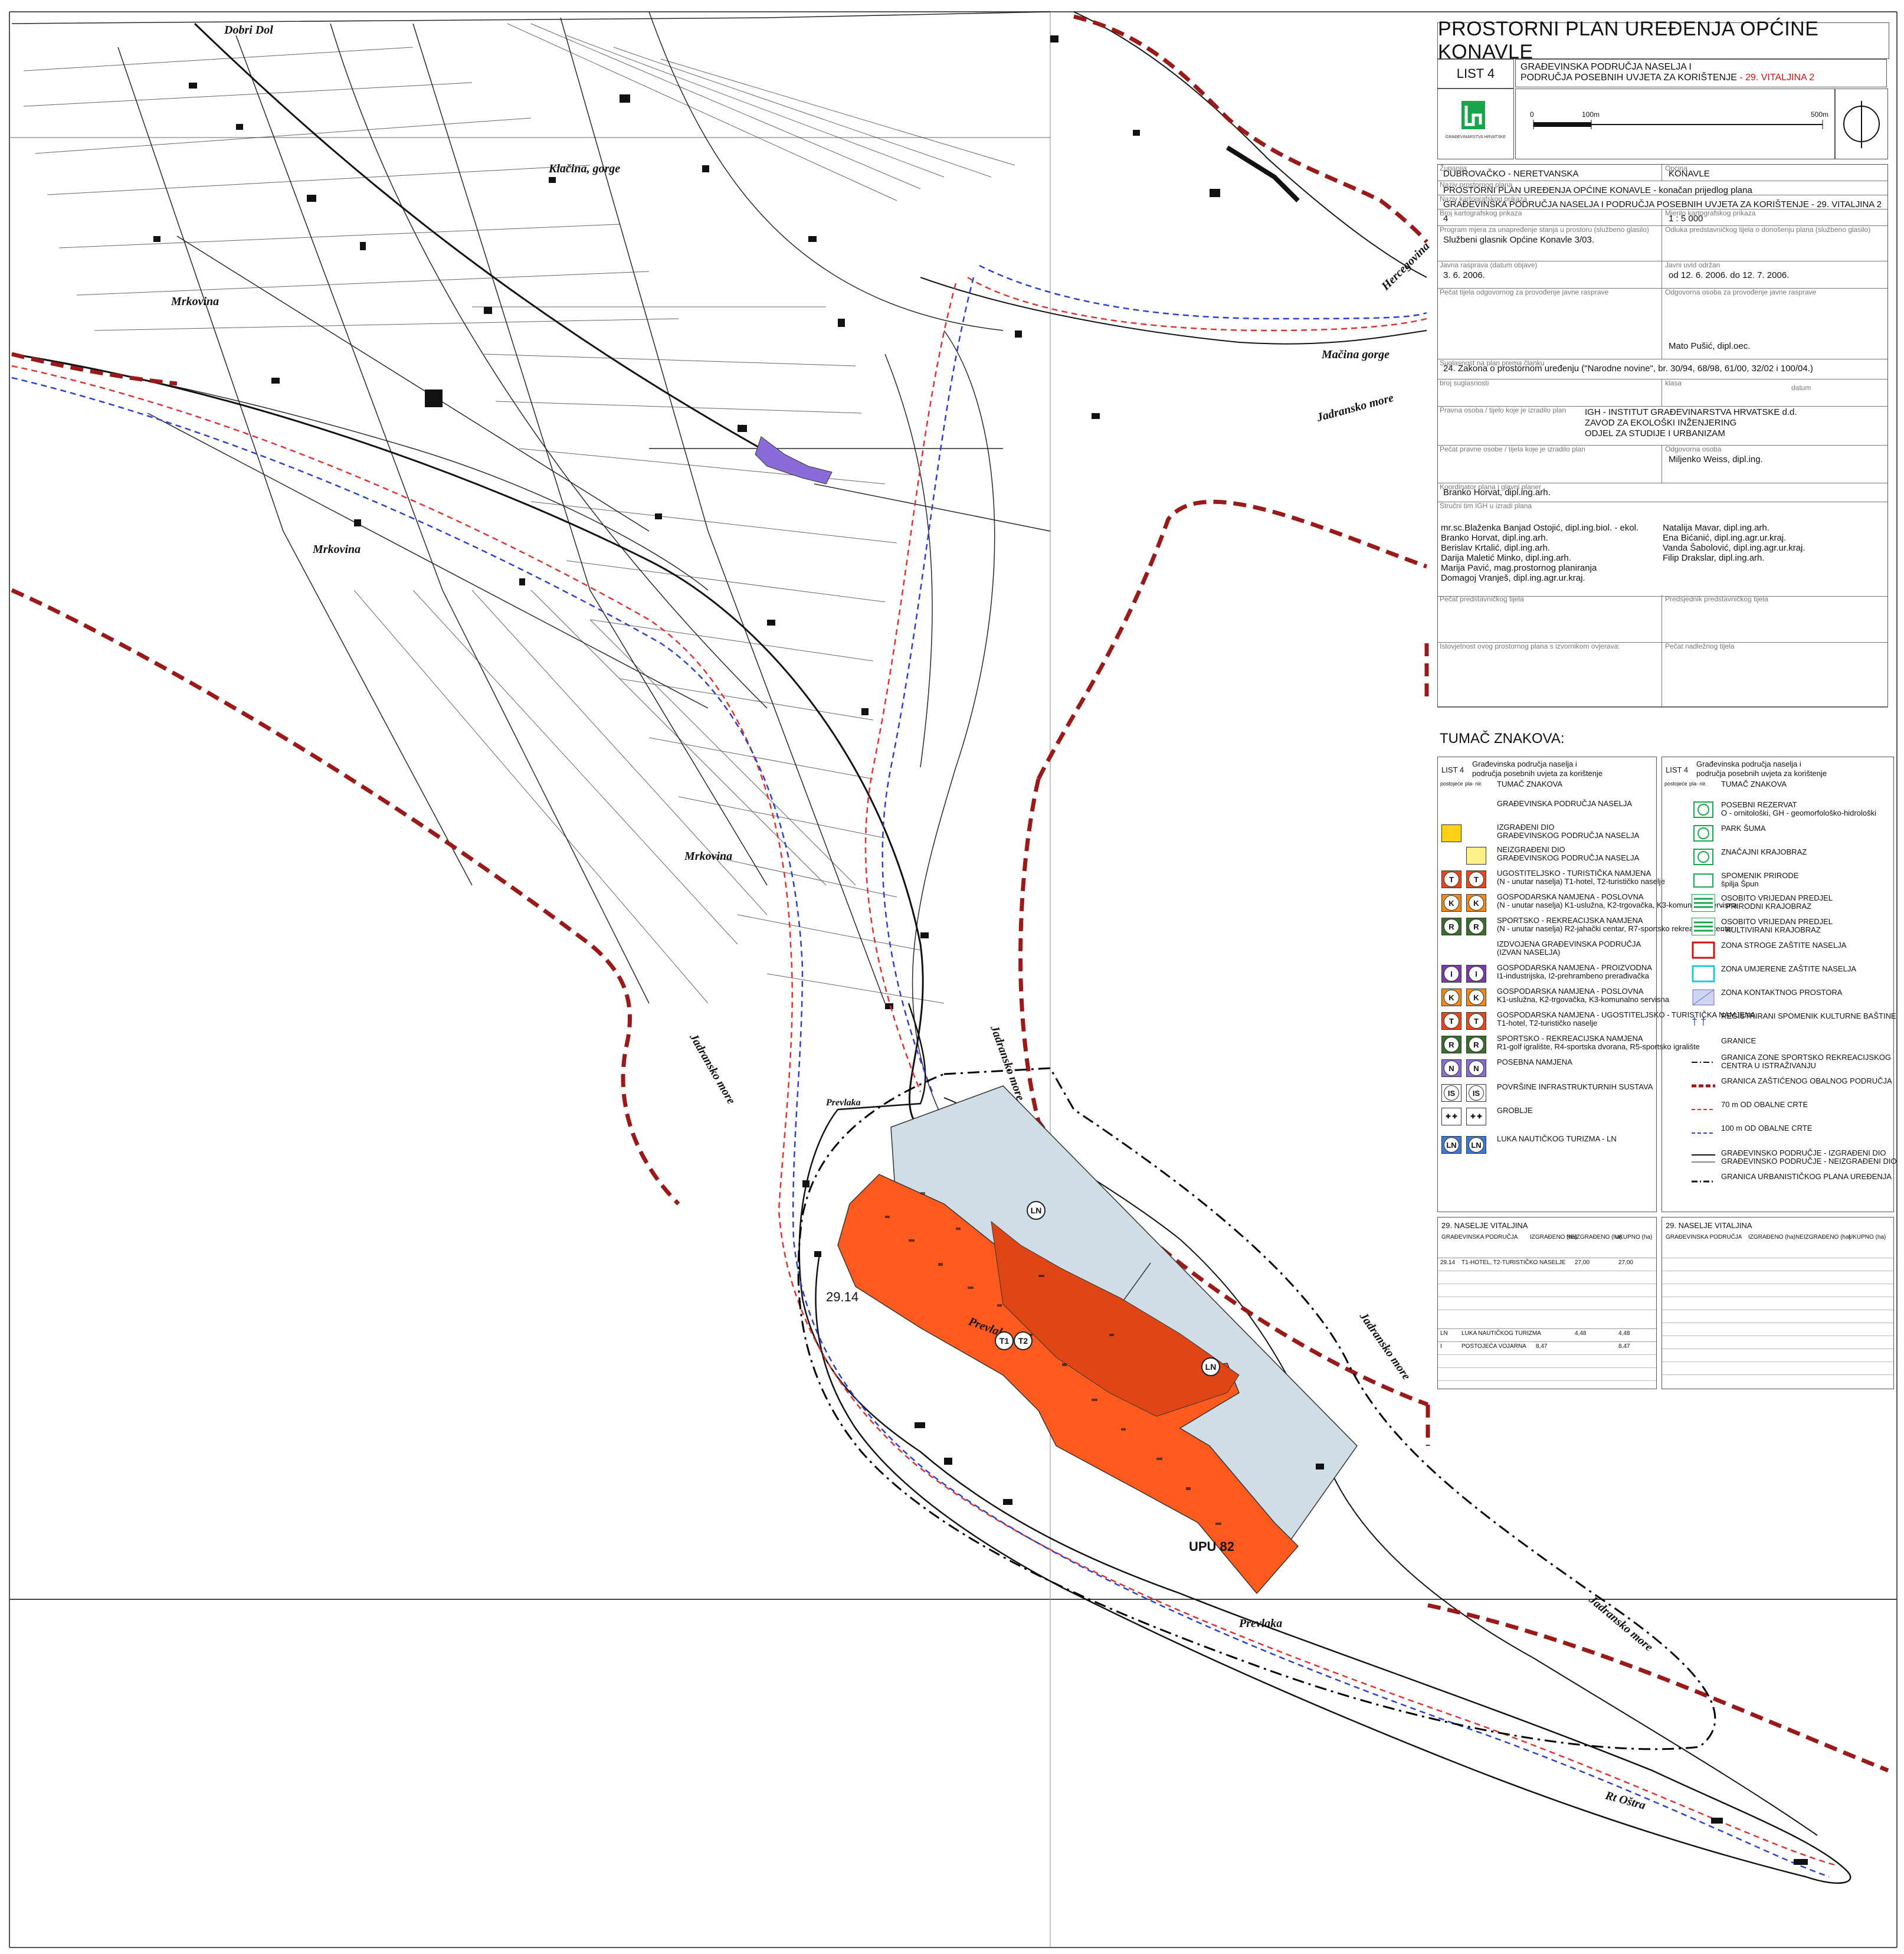 The image size is (1904, 1954). Describe the element at coordinates (708, 857) in the screenshot. I see `map-label-mrkovina-3: Mrkovina` at that location.